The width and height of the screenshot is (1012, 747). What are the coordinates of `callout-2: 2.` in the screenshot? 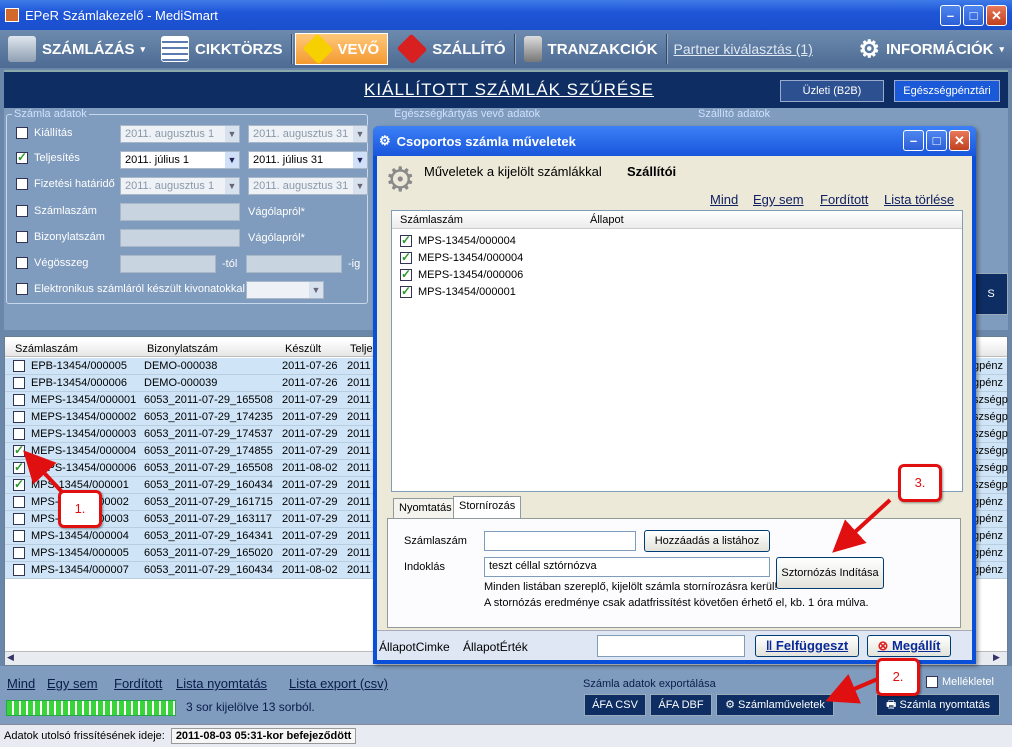 It's located at (898, 677).